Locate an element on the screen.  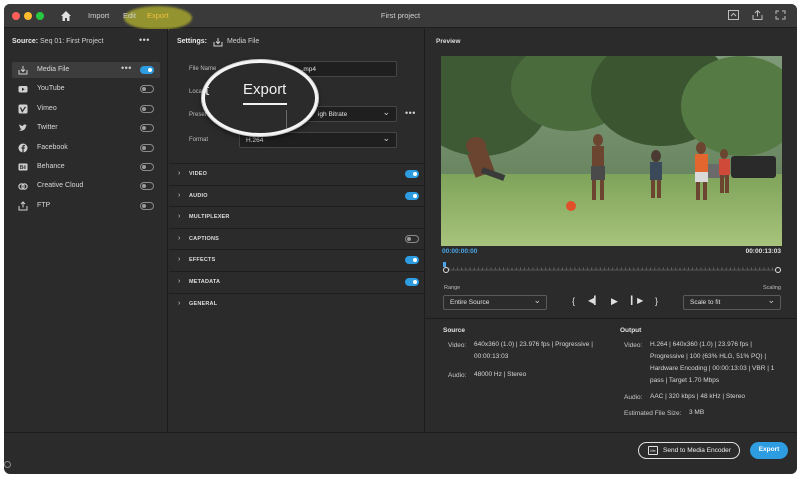
section-metadata: › METADATA is located at coordinates (297, 281).